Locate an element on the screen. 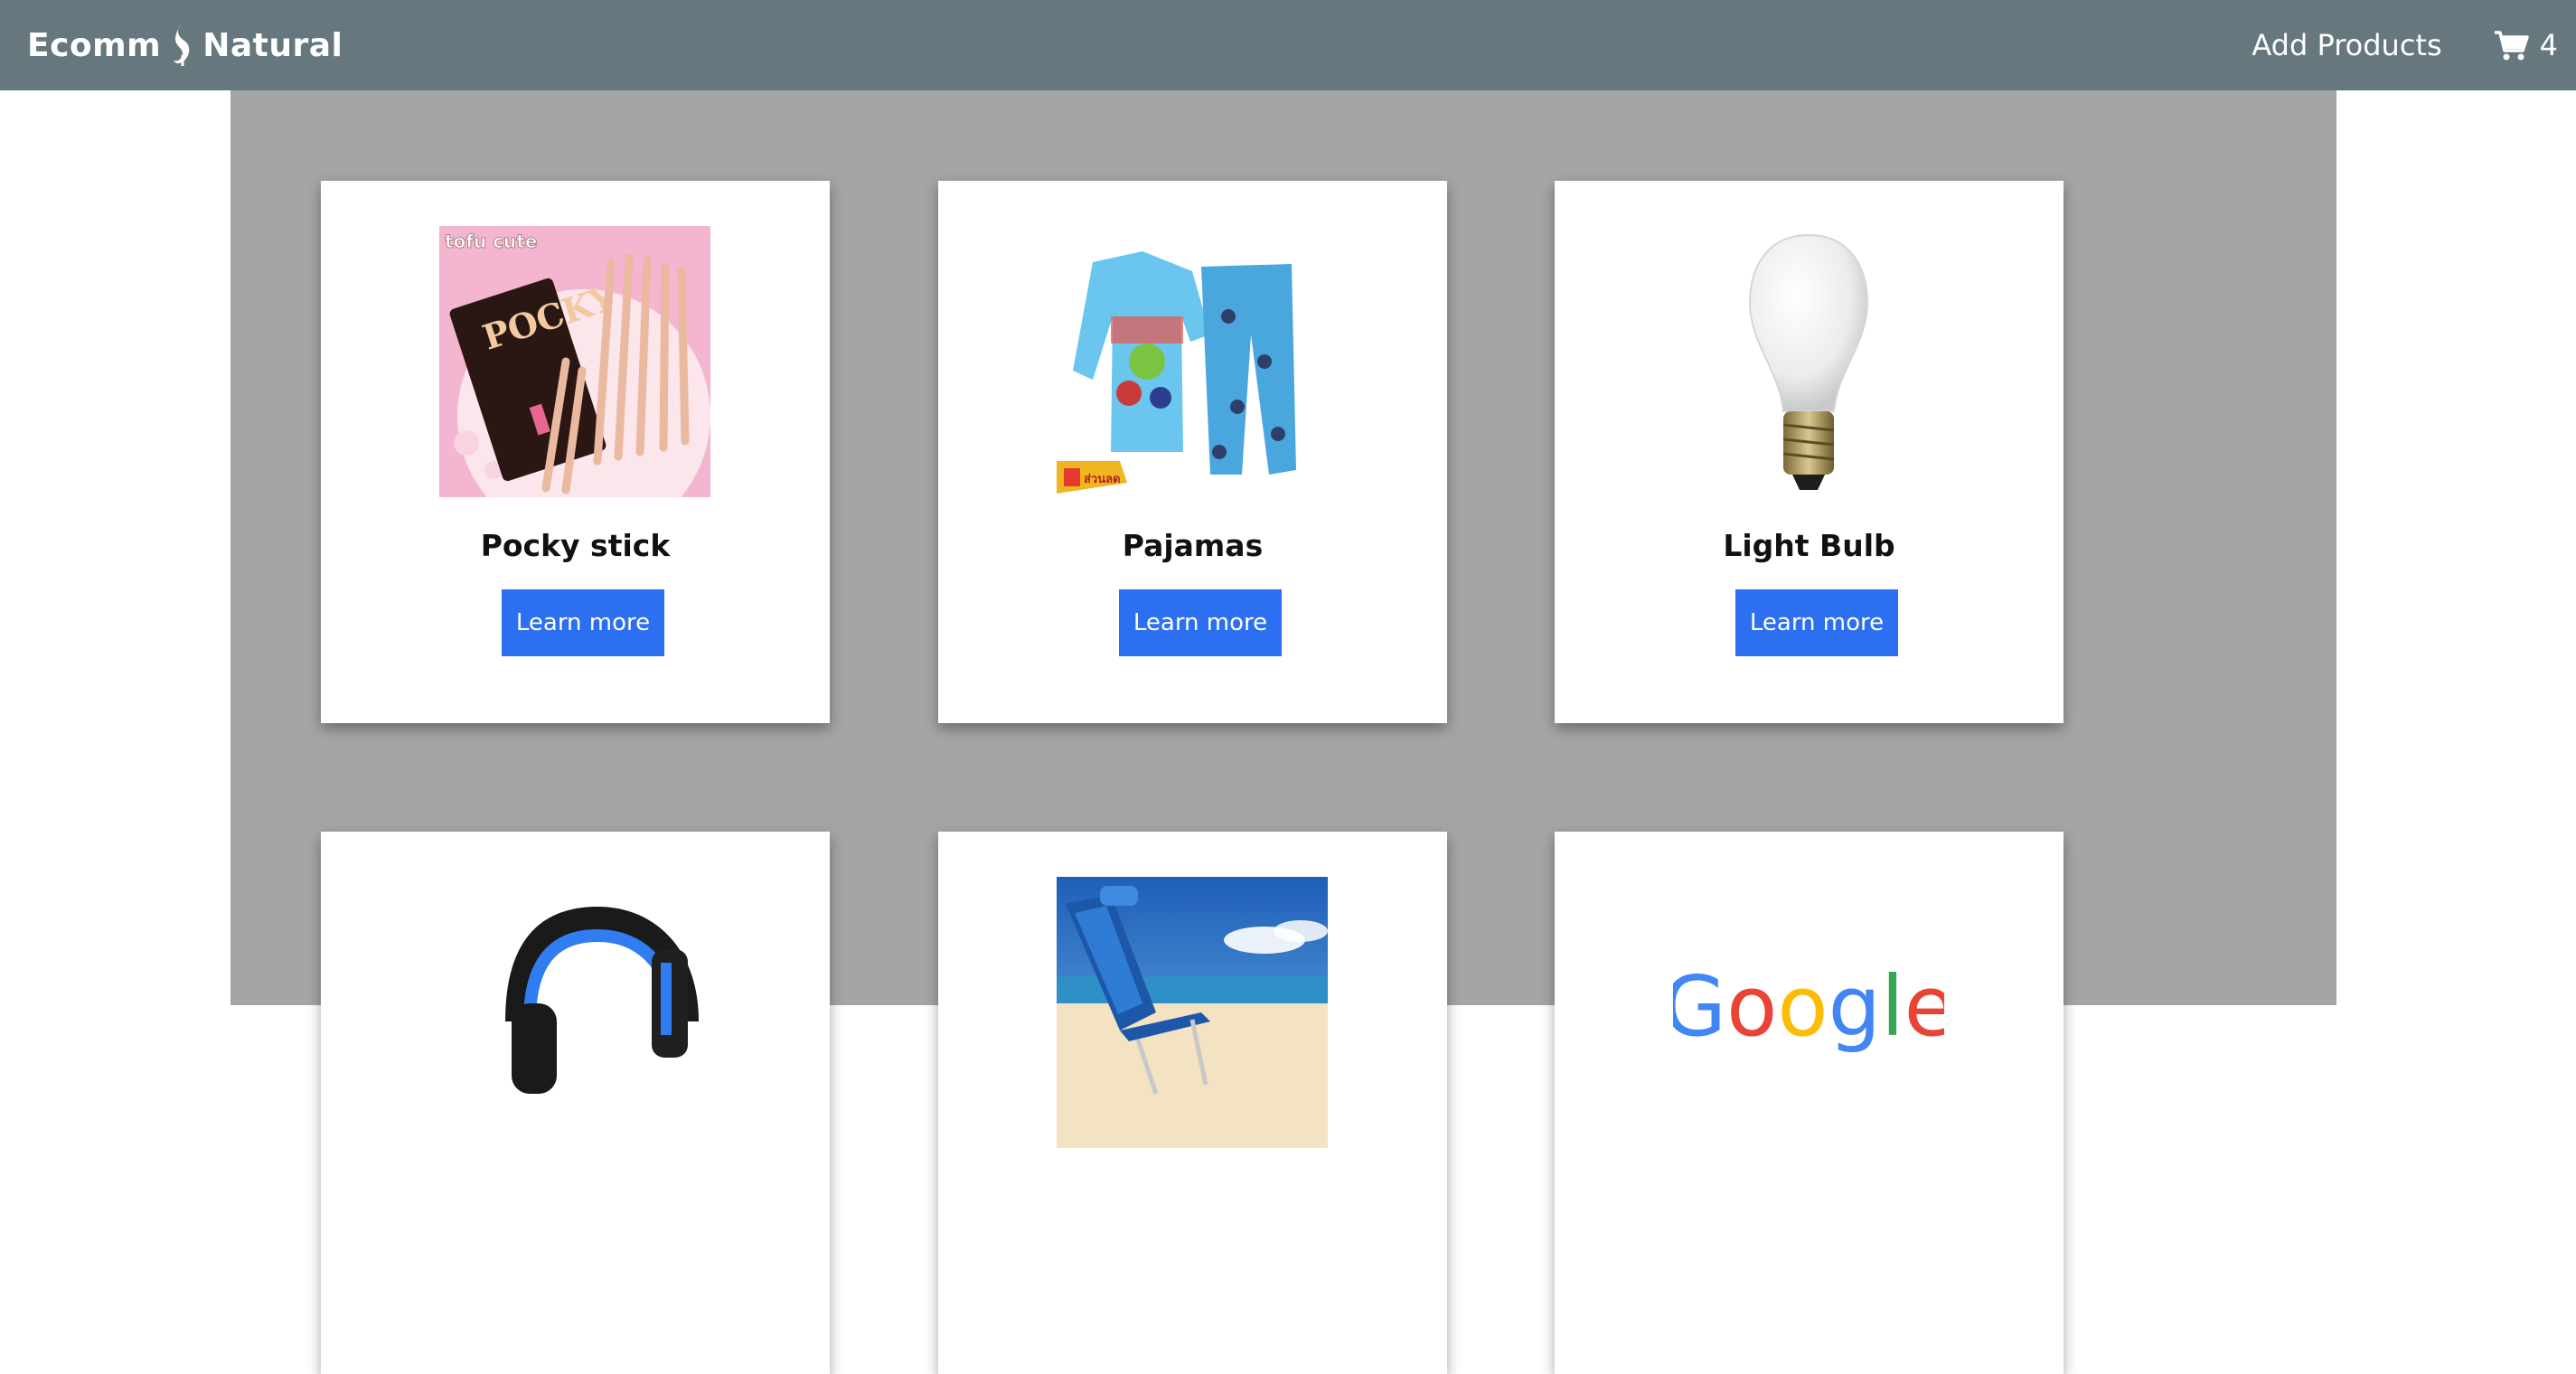 The image size is (2576, 1374). product-image-beach-chair is located at coordinates (1193, 1013).